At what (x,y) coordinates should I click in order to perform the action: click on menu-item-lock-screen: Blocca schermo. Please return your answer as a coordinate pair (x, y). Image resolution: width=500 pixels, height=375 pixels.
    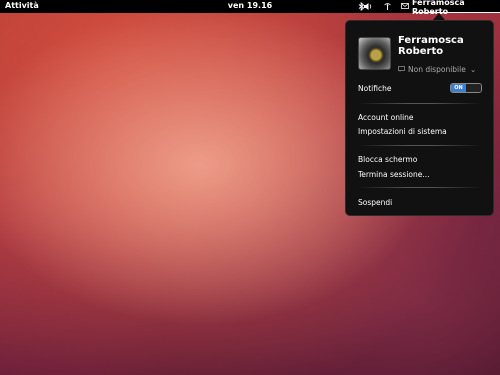
    Looking at the image, I should click on (387, 159).